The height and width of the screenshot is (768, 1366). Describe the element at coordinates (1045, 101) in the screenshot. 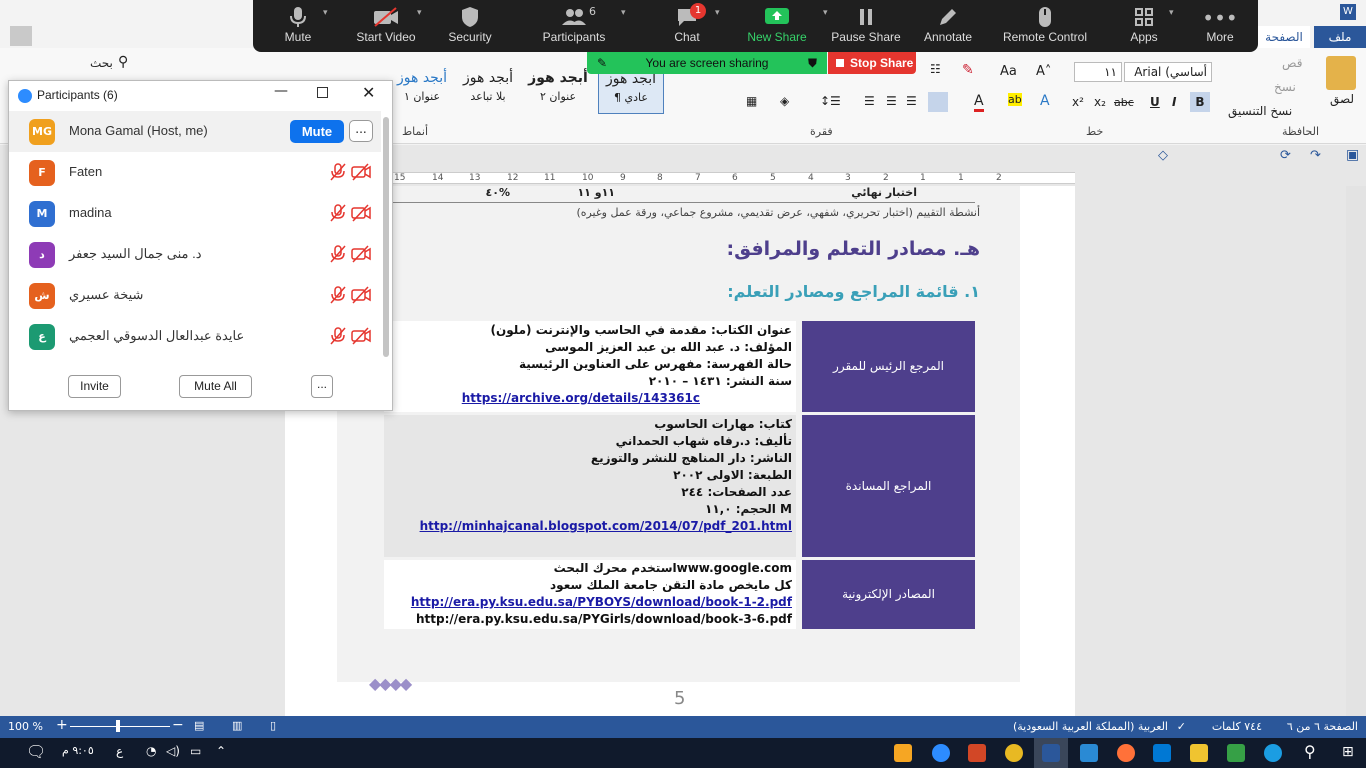

I see `text-effects-icon: A` at that location.